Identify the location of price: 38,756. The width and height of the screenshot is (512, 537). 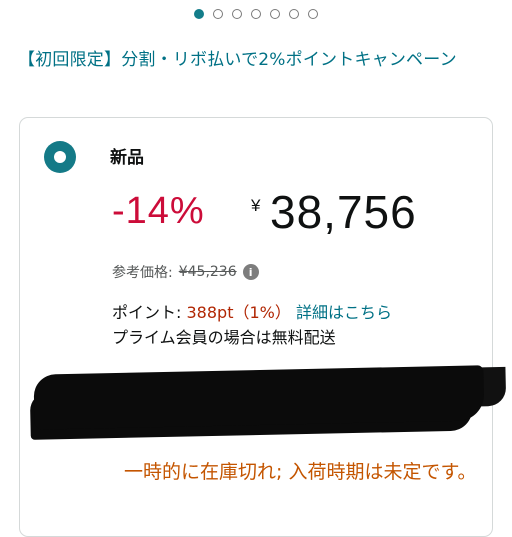
(343, 212).